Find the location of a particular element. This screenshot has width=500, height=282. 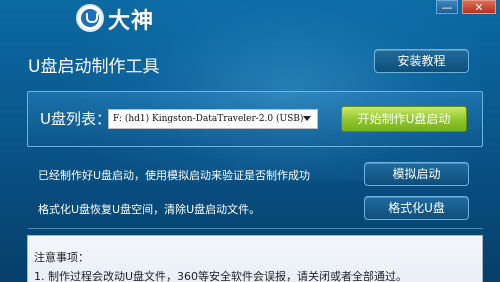

format-description: 格式化U盘恢复U盘空间，清除U盘启动文件。 is located at coordinates (149, 209).